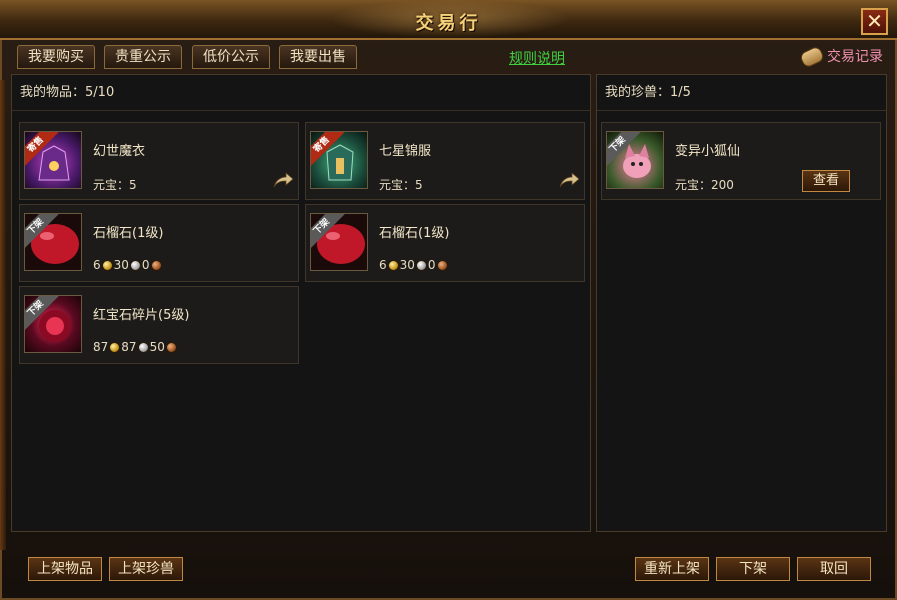  I want to click on item-name: 红宝石碎片(5级), so click(141, 315).